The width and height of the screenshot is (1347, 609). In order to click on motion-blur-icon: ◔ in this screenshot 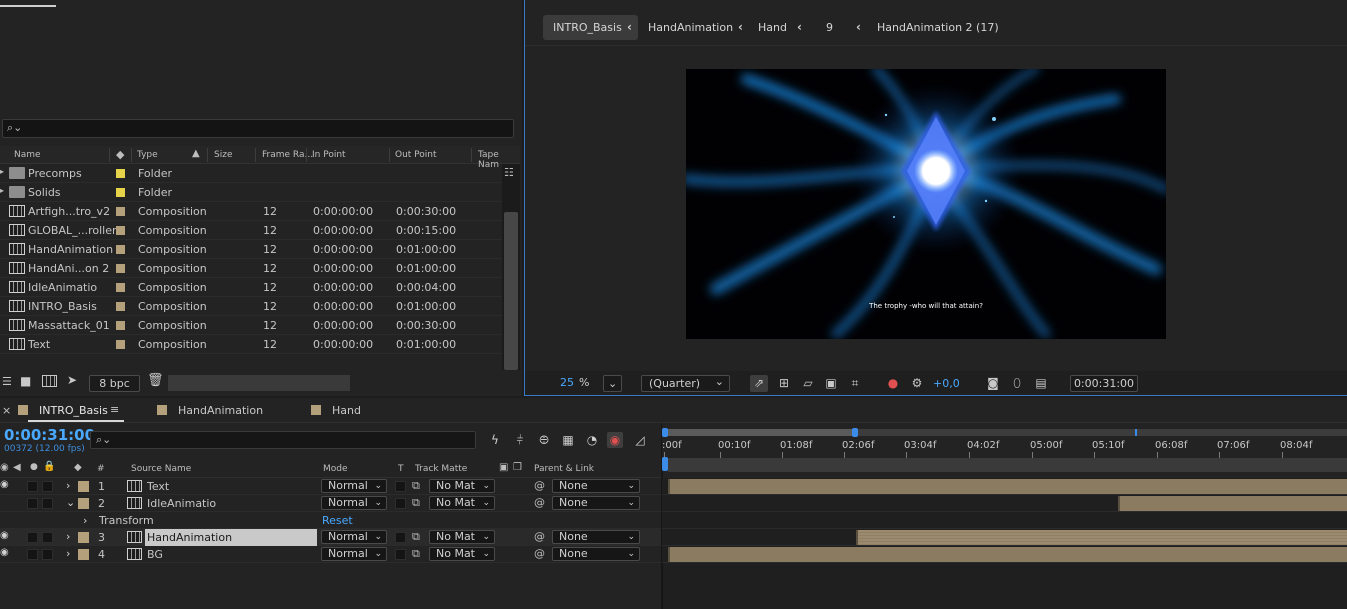, I will do `click(592, 440)`.